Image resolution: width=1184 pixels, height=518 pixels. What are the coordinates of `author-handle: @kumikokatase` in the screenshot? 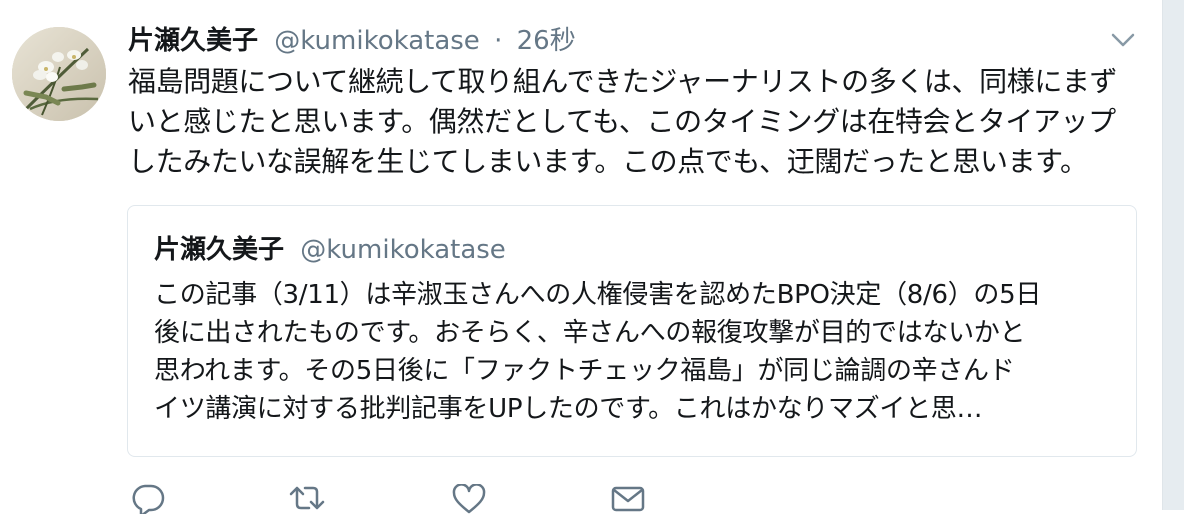 It's located at (377, 41).